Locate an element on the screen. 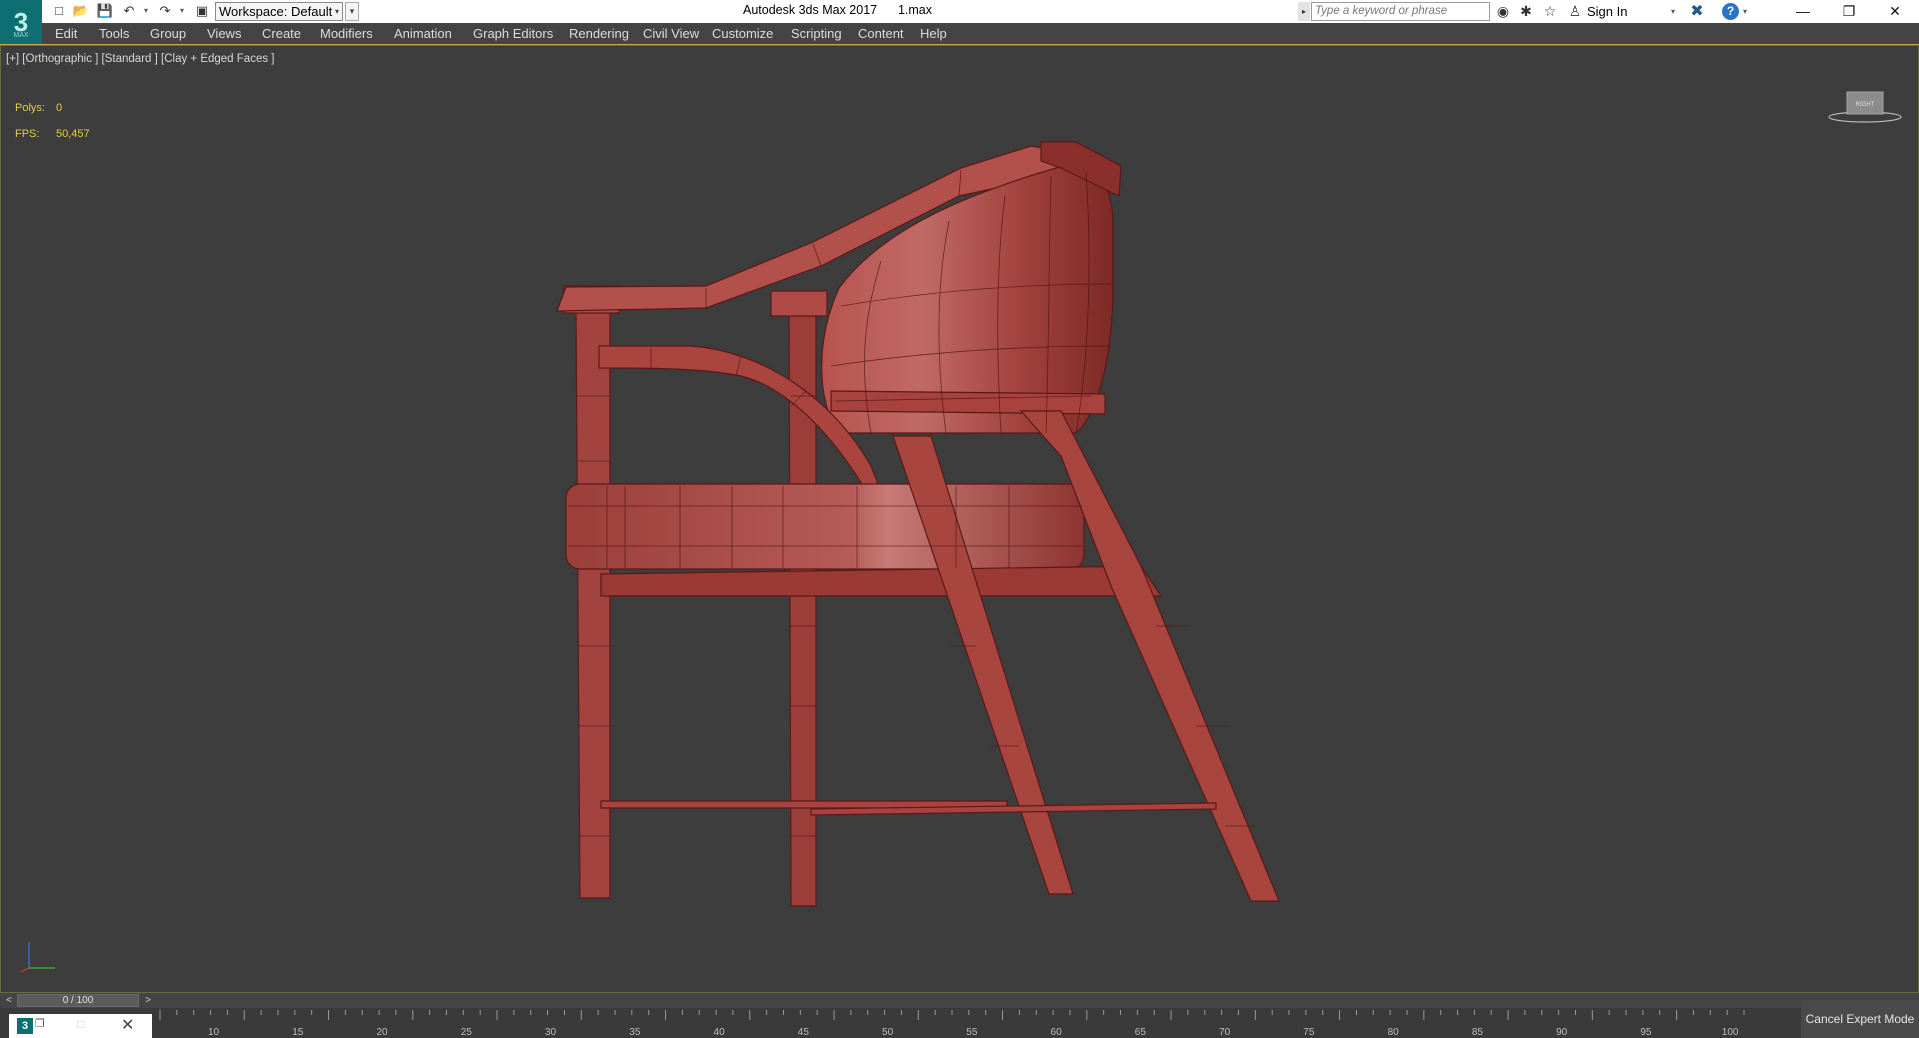 This screenshot has height=1038, width=1919. close-icon: ✕ is located at coordinates (1895, 11).